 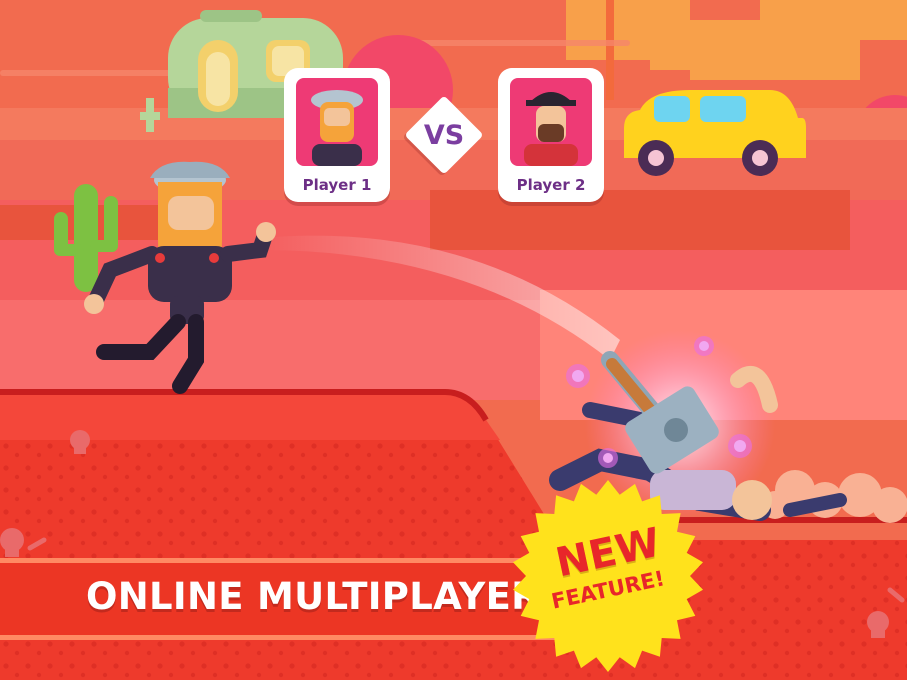 What do you see at coordinates (551, 185) in the screenshot?
I see `player2-name: Player 2` at bounding box center [551, 185].